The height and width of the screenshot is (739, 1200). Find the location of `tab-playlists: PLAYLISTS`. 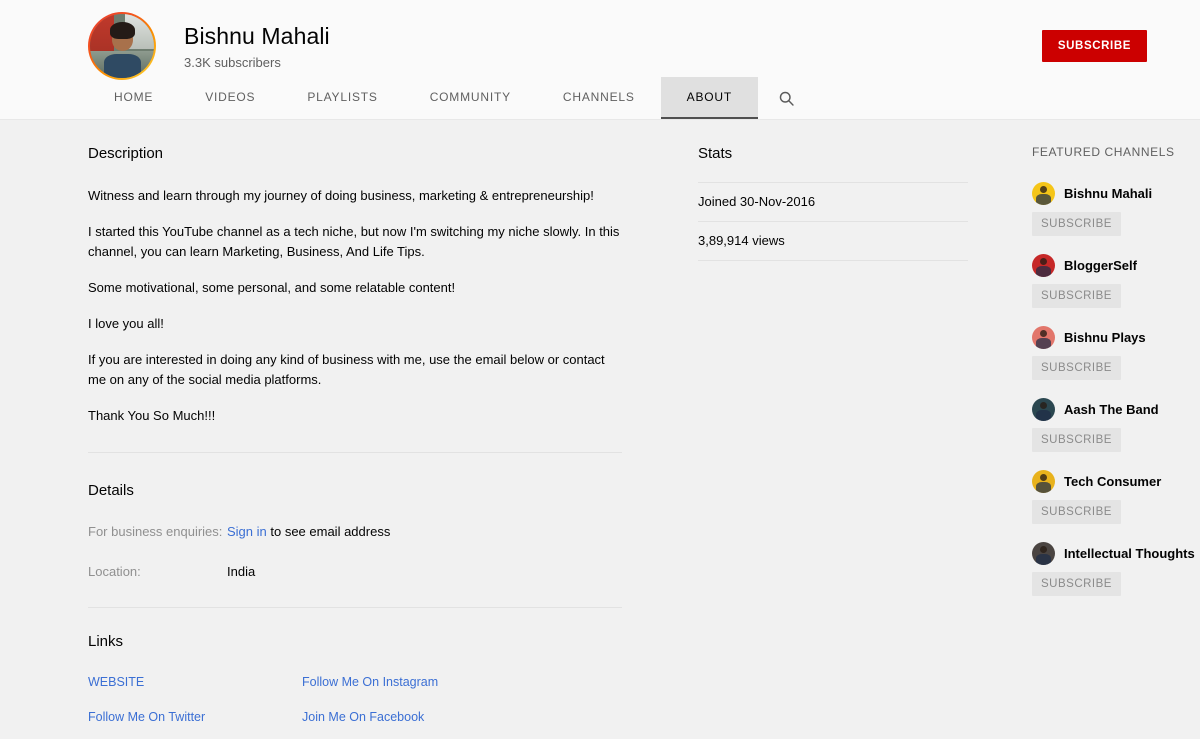

tab-playlists: PLAYLISTS is located at coordinates (342, 98).